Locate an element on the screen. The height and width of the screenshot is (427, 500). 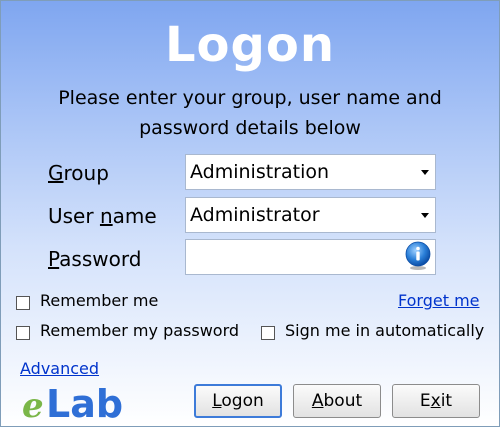
username-label-rest: ame is located at coordinates (134, 216).